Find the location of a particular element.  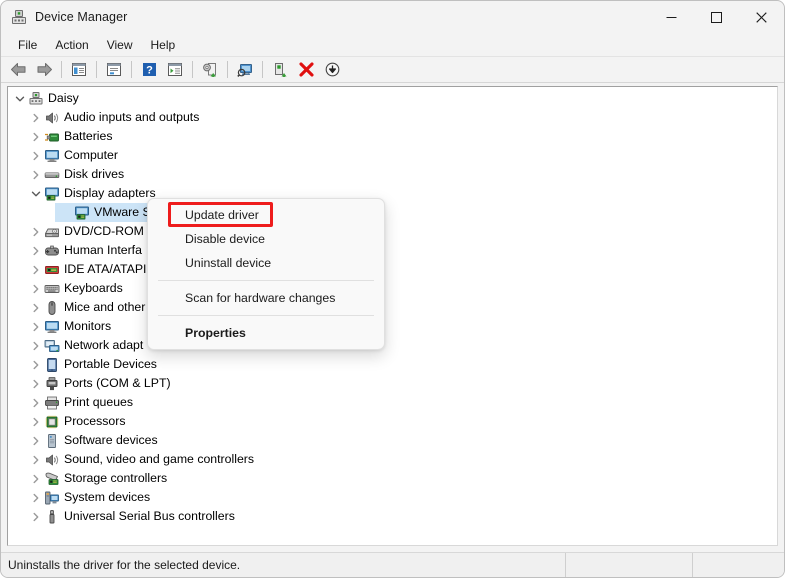

tree-node: Audio inputs and outputs is located at coordinates (392, 117).